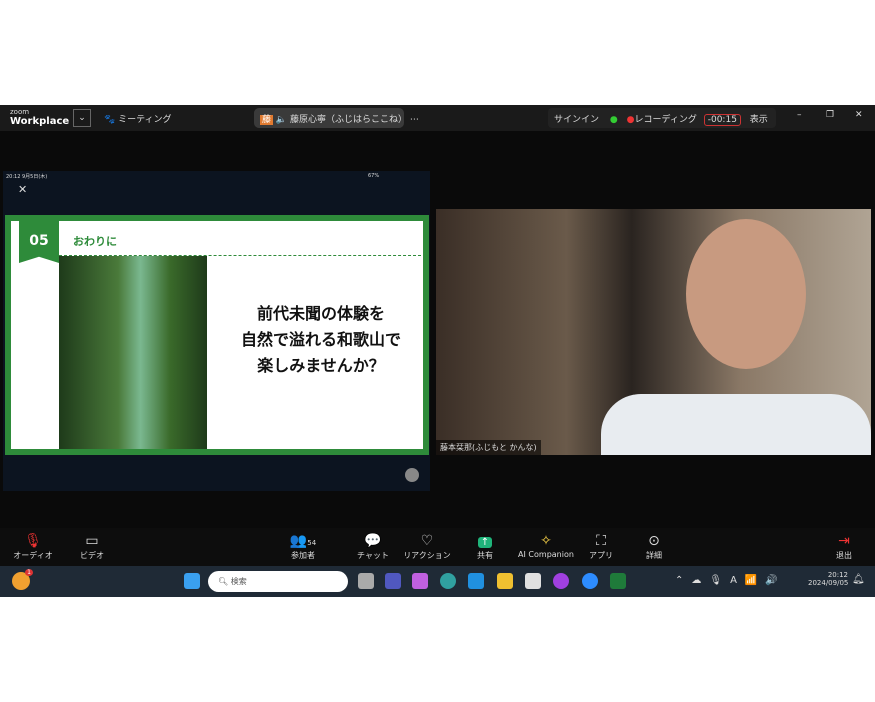 The image size is (875, 702). What do you see at coordinates (27, 177) in the screenshot?
I see `ipad-time: 20:12 9月5日(木)` at bounding box center [27, 177].